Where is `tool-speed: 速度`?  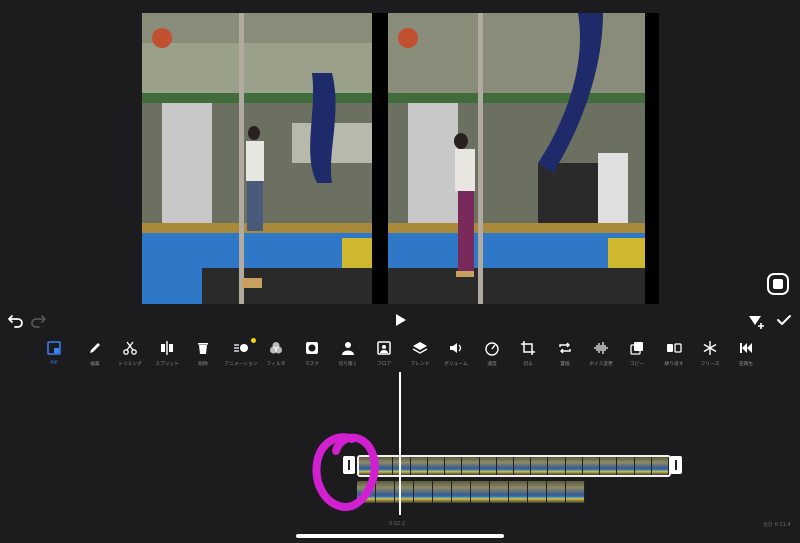 tool-speed: 速度 is located at coordinates (492, 354).